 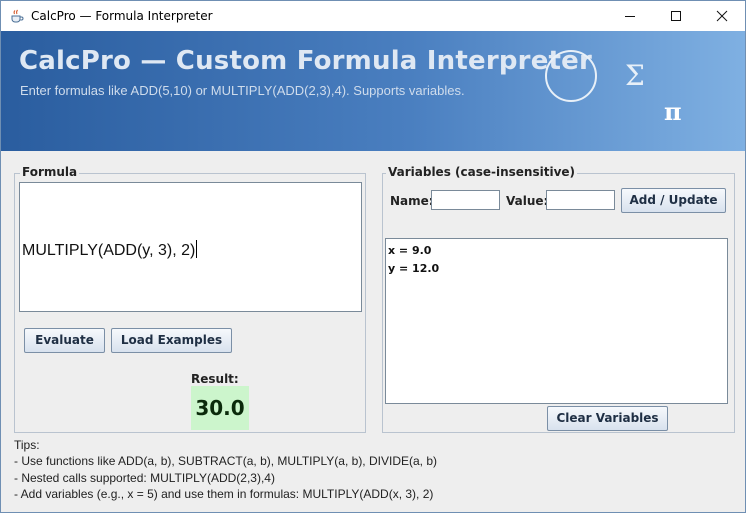 What do you see at coordinates (171, 340) in the screenshot?
I see `load-examples-button: Load Examples` at bounding box center [171, 340].